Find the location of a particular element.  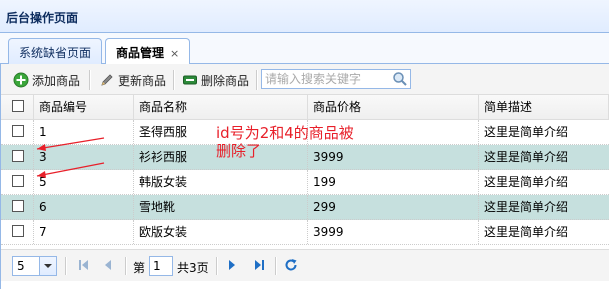

refresh-icon is located at coordinates (291, 266).